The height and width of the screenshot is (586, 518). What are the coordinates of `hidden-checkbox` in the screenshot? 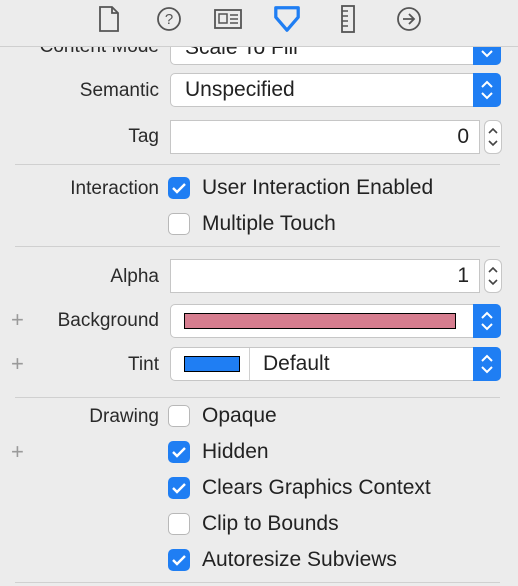 It's located at (179, 452).